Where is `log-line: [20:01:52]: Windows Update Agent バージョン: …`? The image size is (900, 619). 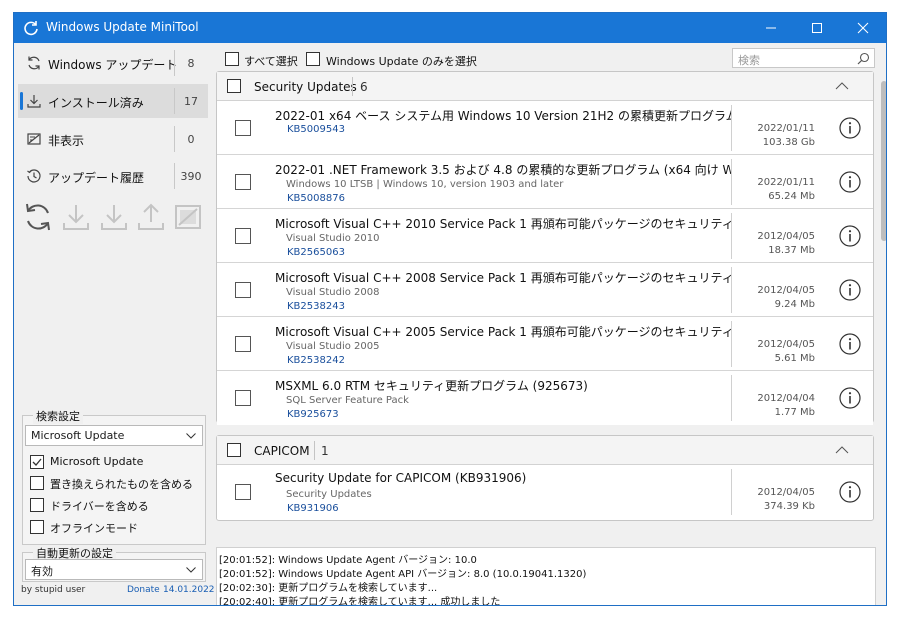 log-line: [20:01:52]: Windows Update Agent バージョン: … is located at coordinates (348, 560).